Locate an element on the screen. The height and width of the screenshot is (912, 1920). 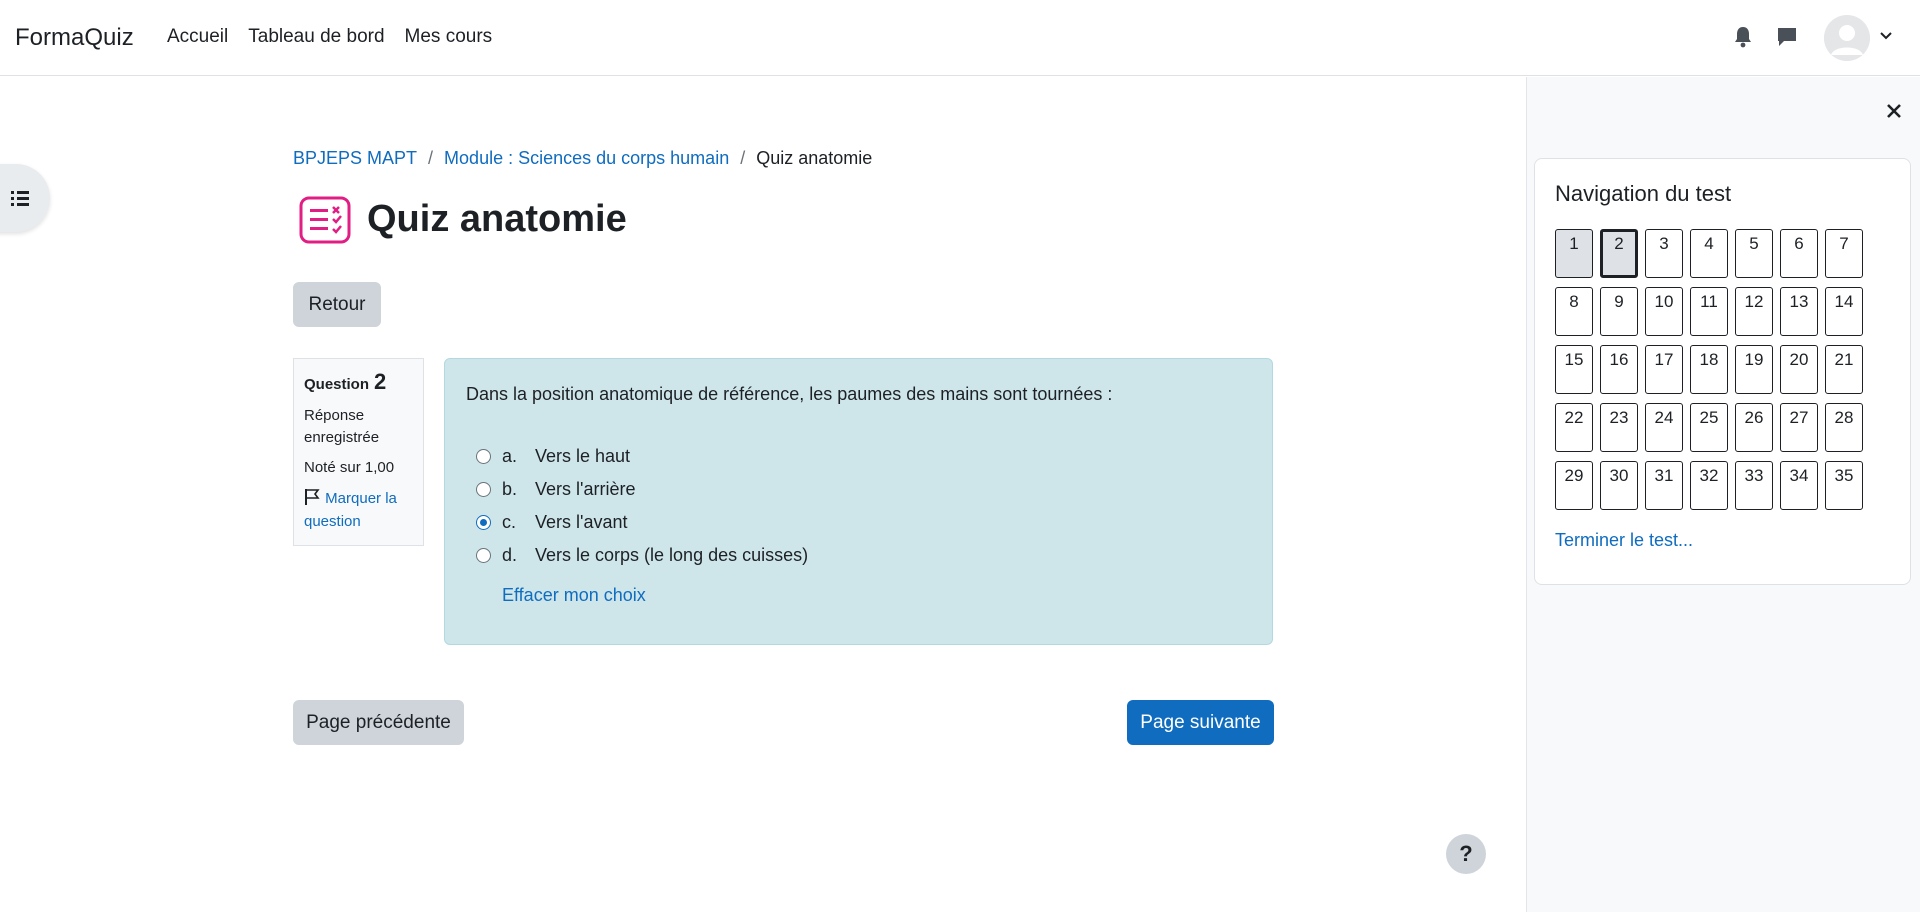
question-number: 2 is located at coordinates (380, 381).